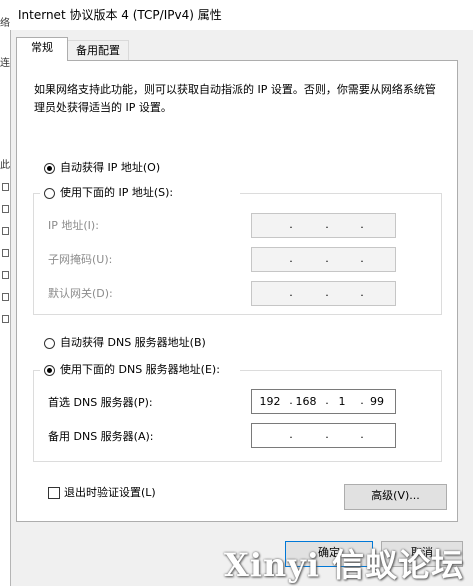  I want to click on alternate-dns-input: . . ., so click(323, 435).